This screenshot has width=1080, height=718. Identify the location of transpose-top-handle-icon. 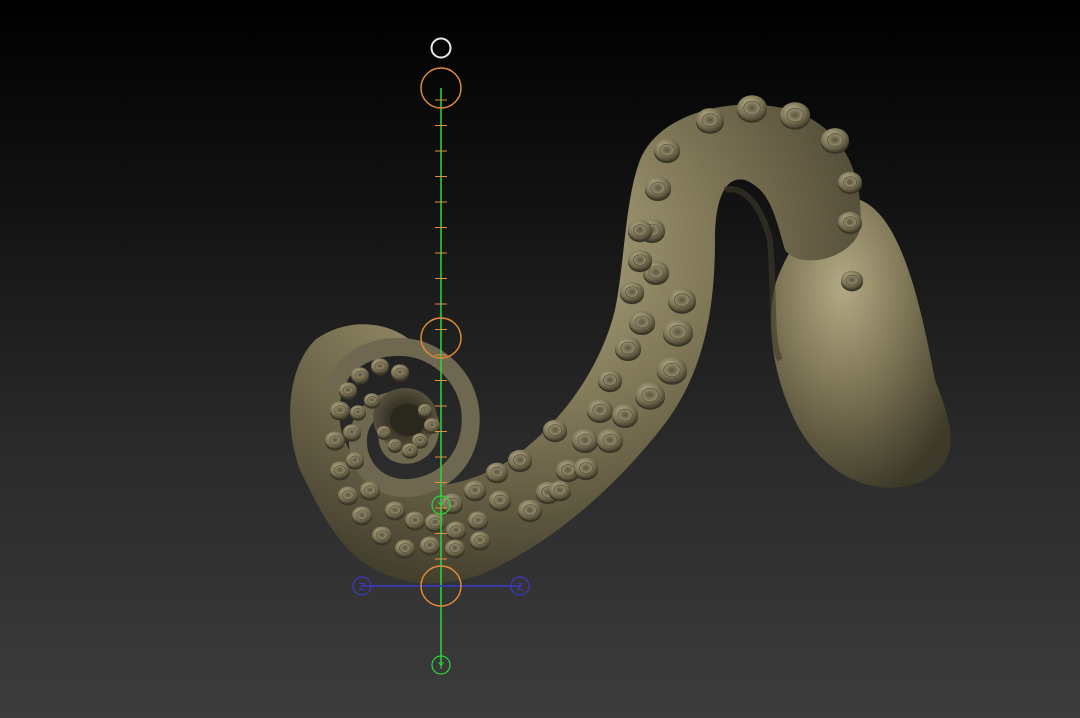
(441, 48).